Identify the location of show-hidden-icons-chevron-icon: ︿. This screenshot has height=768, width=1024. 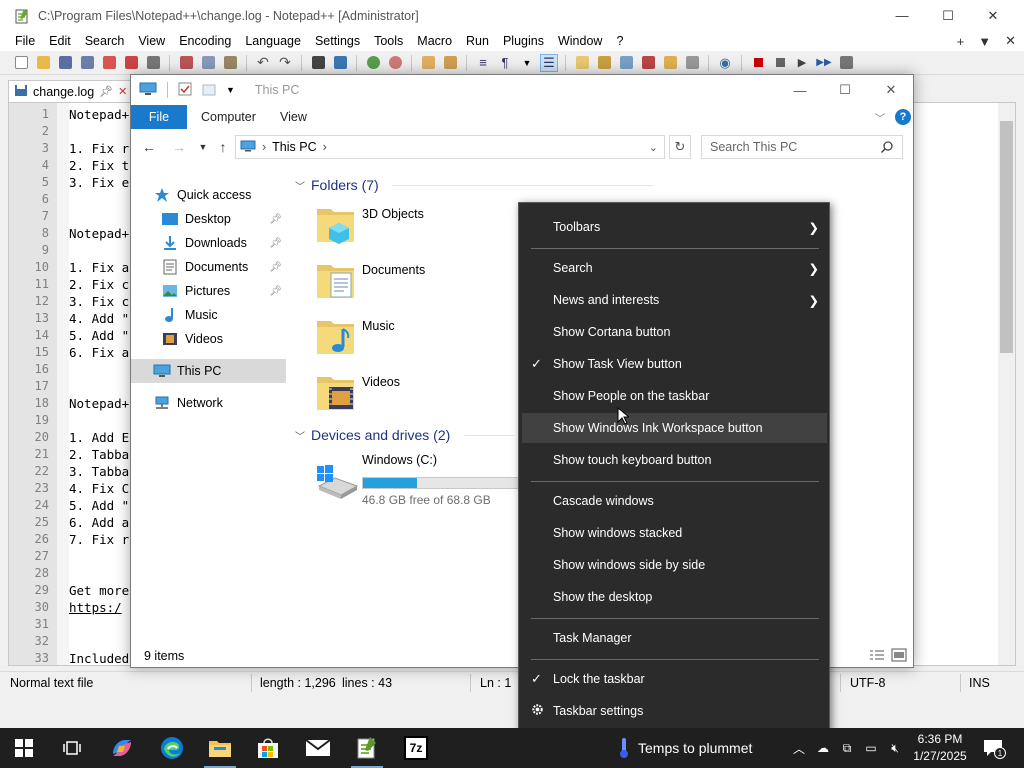
(799, 748).